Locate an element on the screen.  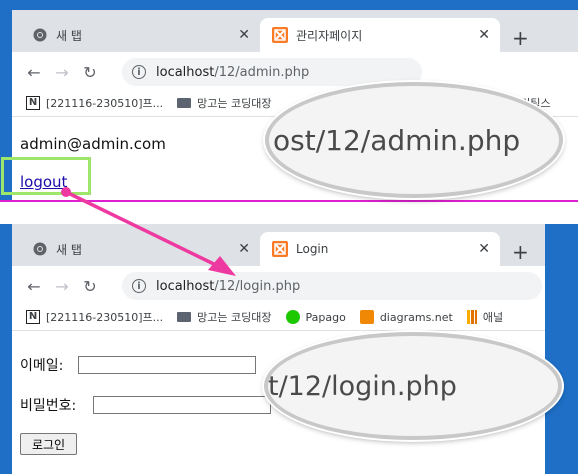
bookmark-papago: Papago is located at coordinates (315, 317).